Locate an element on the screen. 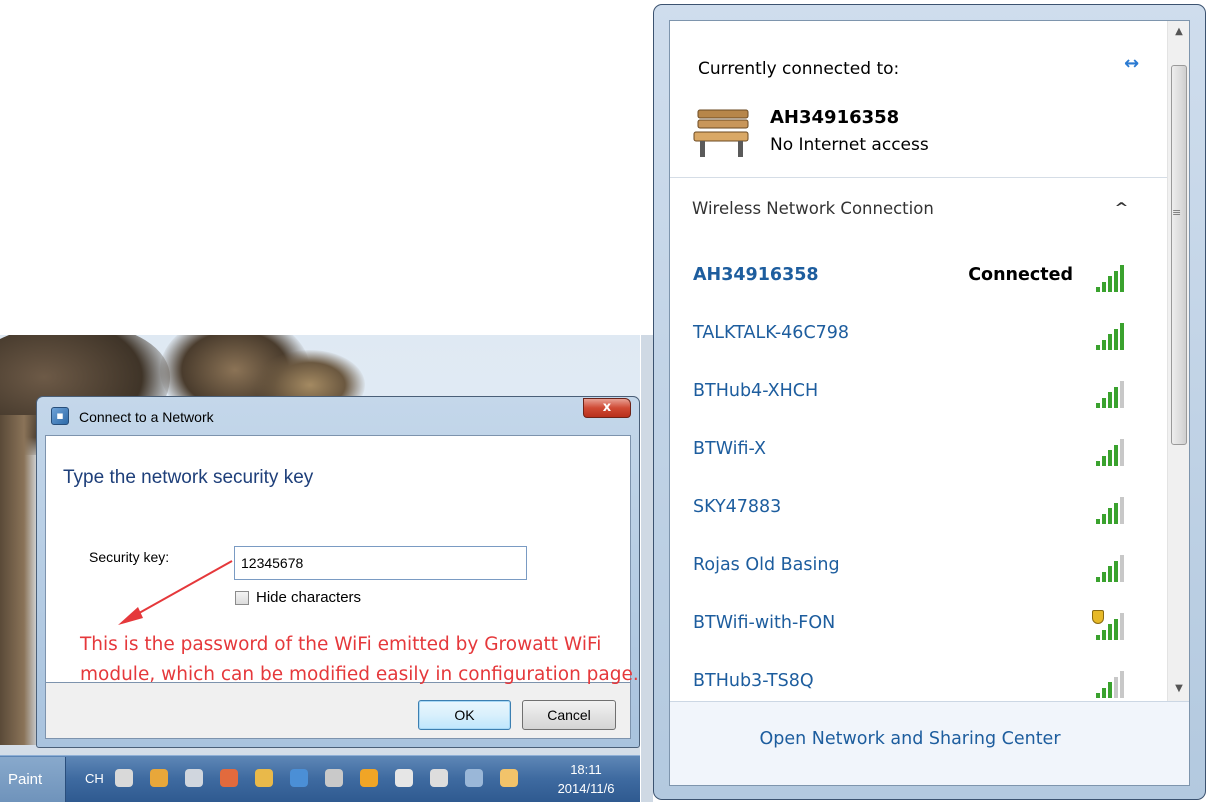 The height and width of the screenshot is (802, 1210). current-network-name: AH34916358 is located at coordinates (835, 117).